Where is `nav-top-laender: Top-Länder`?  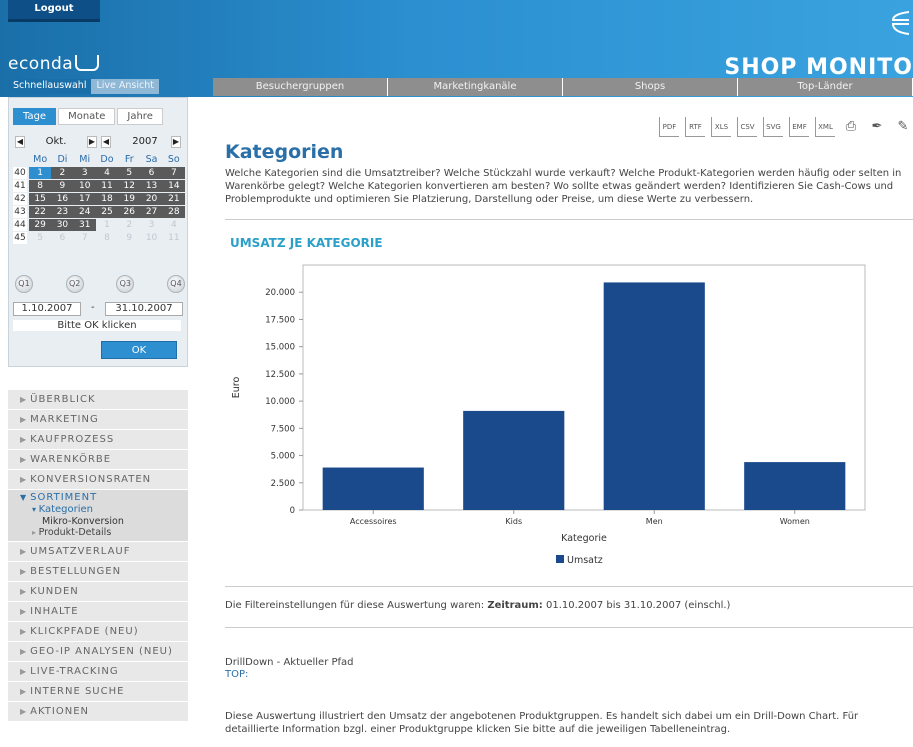 nav-top-laender: Top-Länder is located at coordinates (825, 87).